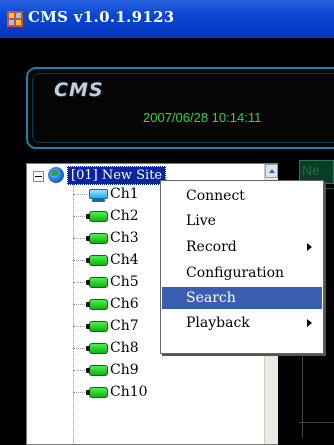 This screenshot has height=445, width=334. What do you see at coordinates (124, 238) in the screenshot?
I see `channel-label: Ch3` at bounding box center [124, 238].